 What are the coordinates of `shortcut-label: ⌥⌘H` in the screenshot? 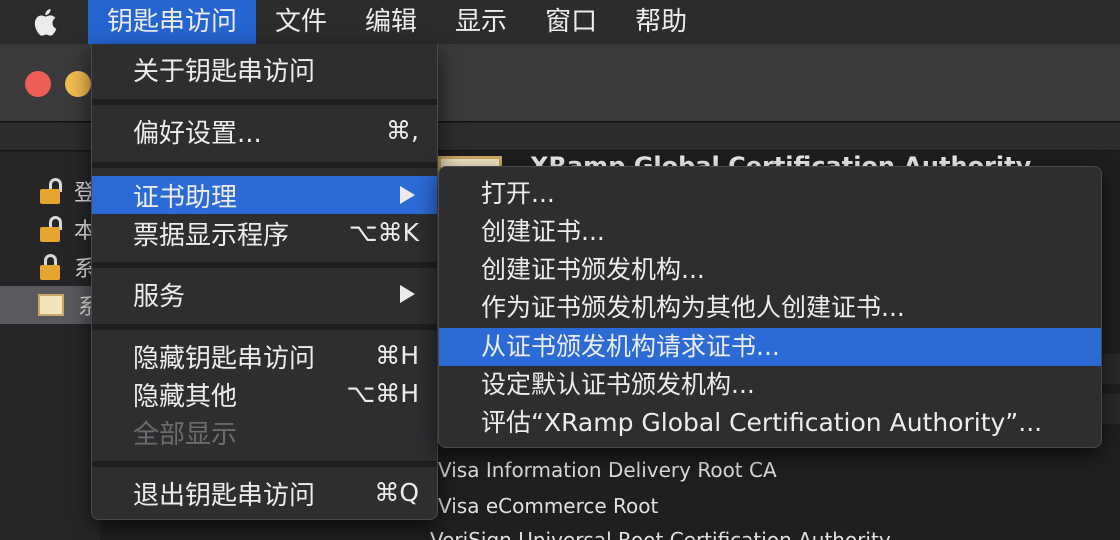 It's located at (382, 393).